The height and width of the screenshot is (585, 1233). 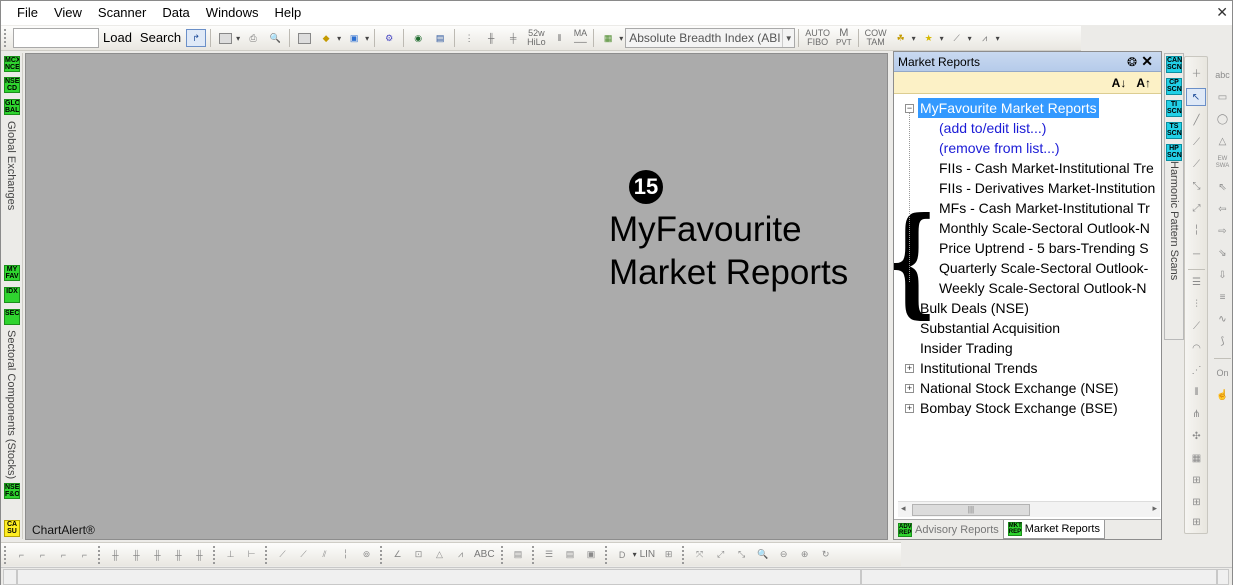 I want to click on vertical-tool-icon: ╎, so click(x=345, y=555).